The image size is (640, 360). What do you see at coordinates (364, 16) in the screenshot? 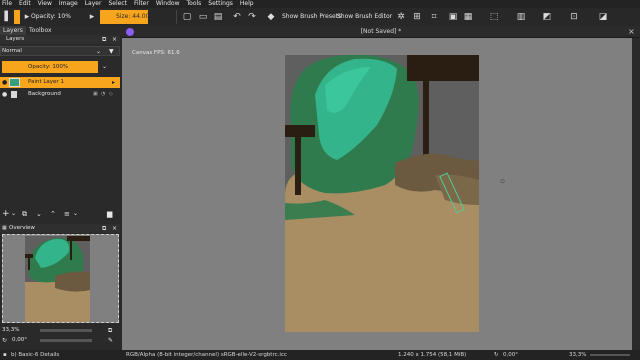
I see `show-brush-editor-button: Show Brush Editor` at bounding box center [364, 16].